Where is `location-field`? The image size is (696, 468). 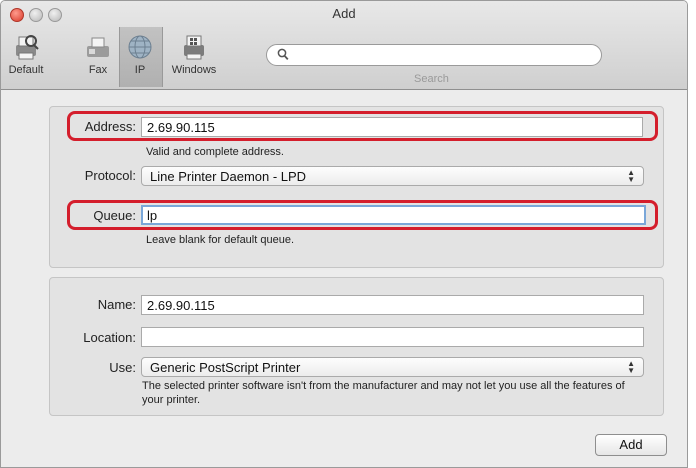
location-field is located at coordinates (392, 337).